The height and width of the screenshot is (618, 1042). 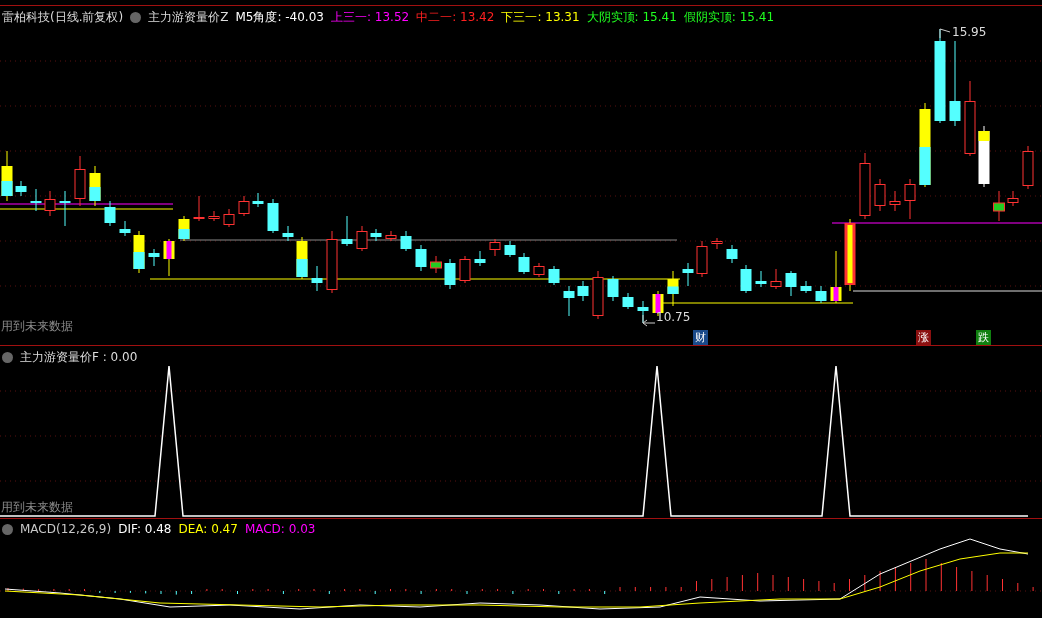 I want to click on macd-legend-value: DIF: 0.48, so click(x=145, y=529).